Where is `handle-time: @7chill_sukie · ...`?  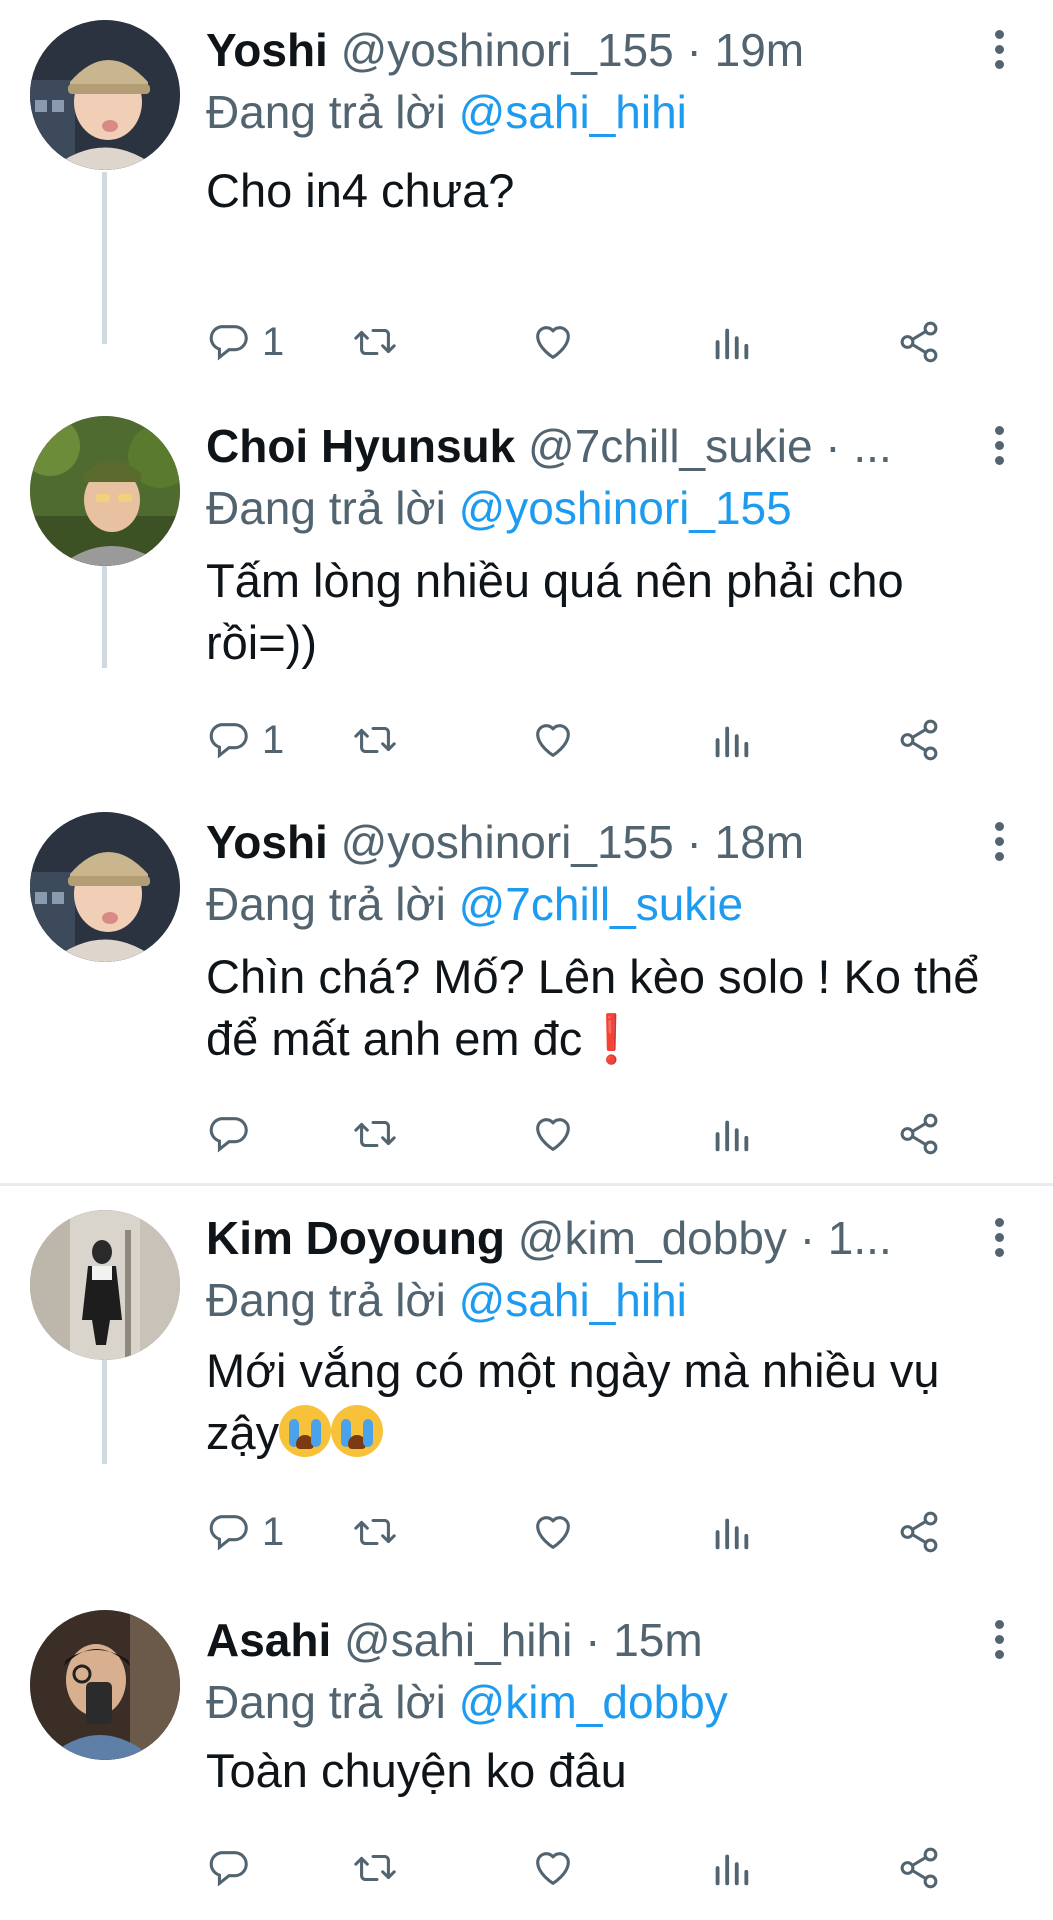
handle-time: @7chill_sukie · ... is located at coordinates (710, 446).